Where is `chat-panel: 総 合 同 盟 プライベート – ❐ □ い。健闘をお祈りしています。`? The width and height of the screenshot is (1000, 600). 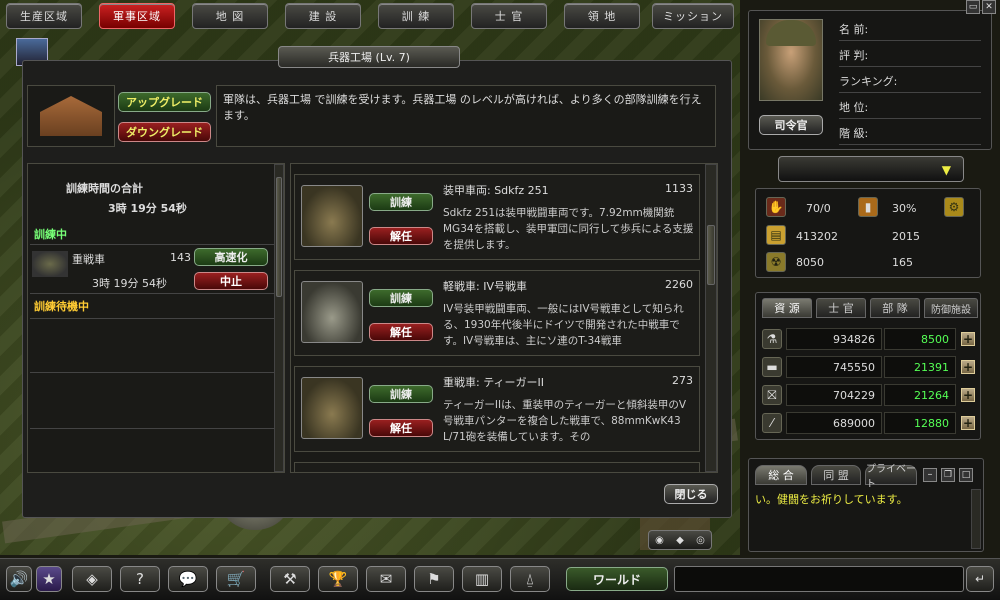
chat-panel: 総 合 同 盟 プライベート – ❐ □ い。健闘をお祈りしています。 is located at coordinates (866, 505).